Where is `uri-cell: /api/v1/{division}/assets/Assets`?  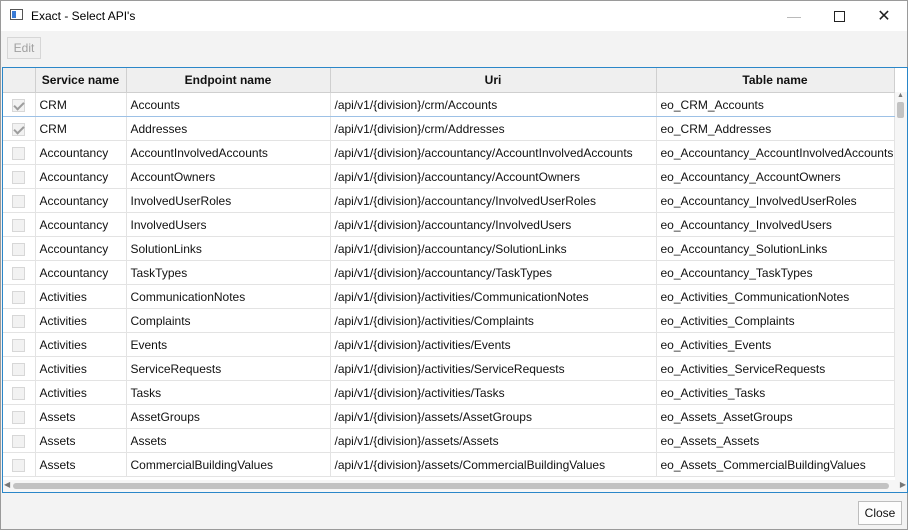 uri-cell: /api/v1/{division}/assets/Assets is located at coordinates (493, 440).